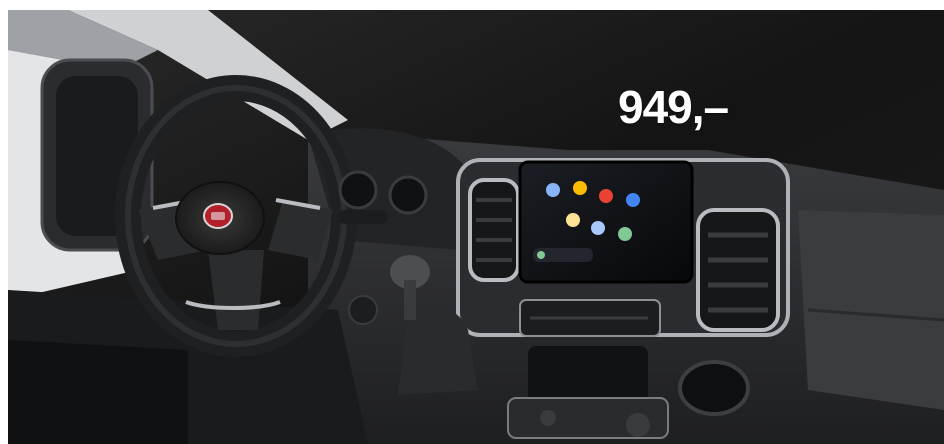 This screenshot has height=444, width=944. Describe the element at coordinates (714, 388) in the screenshot. I see `cup-holder-icon` at that location.